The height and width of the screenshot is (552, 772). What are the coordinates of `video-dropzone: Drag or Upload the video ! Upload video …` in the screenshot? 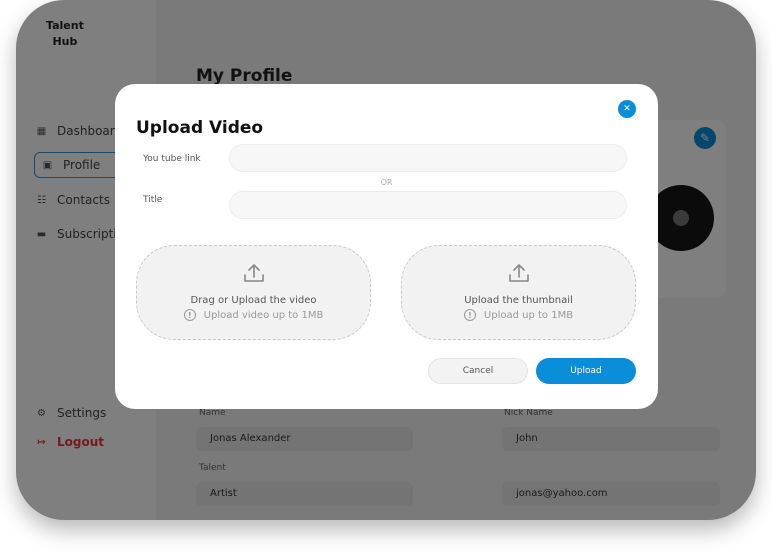 It's located at (253, 292).